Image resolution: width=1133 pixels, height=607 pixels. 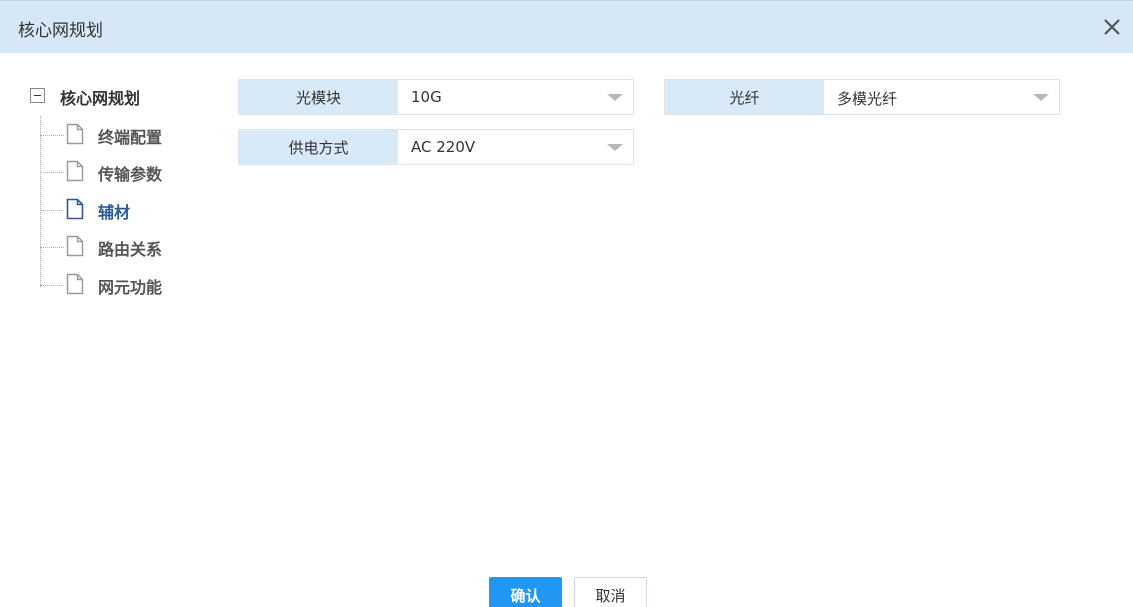 I want to click on dialog-title: 核心网规划, so click(x=60, y=31).